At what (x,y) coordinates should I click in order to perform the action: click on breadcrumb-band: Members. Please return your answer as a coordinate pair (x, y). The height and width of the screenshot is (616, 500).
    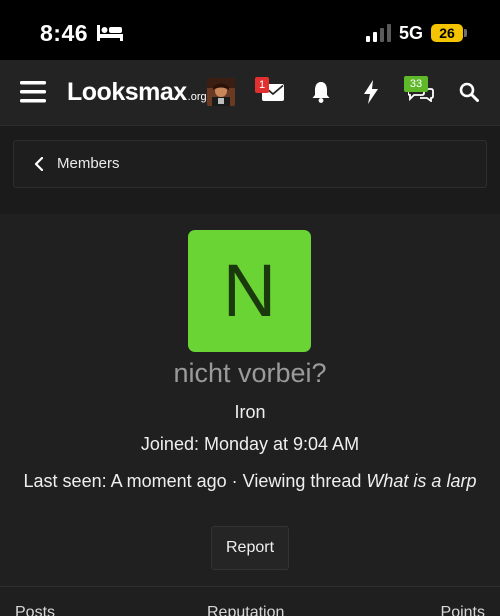
    Looking at the image, I should click on (250, 170).